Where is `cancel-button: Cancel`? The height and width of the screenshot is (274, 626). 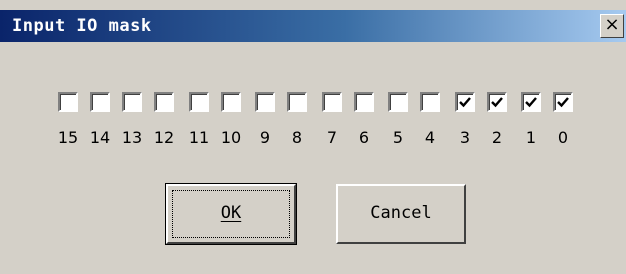 cancel-button: Cancel is located at coordinates (401, 214).